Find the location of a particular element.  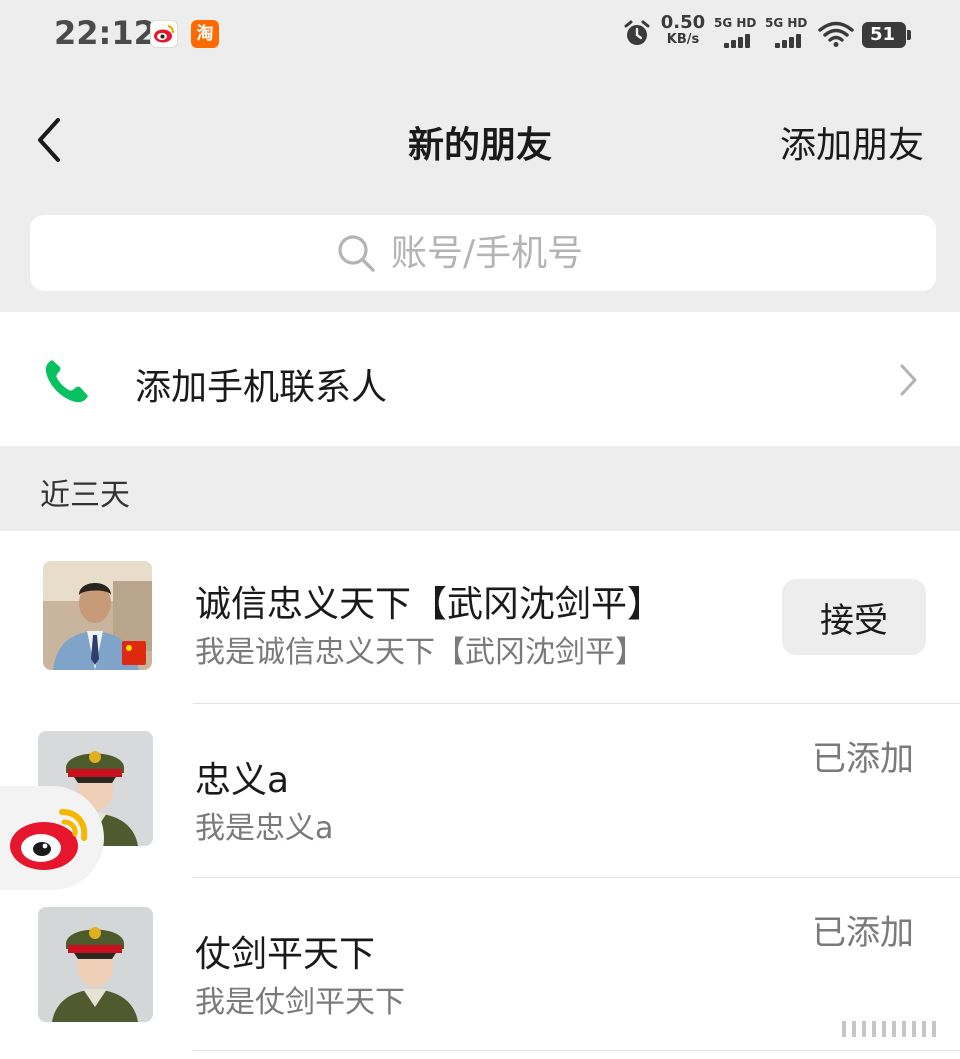

network-speed: 0.50 KB/s is located at coordinates (683, 31).